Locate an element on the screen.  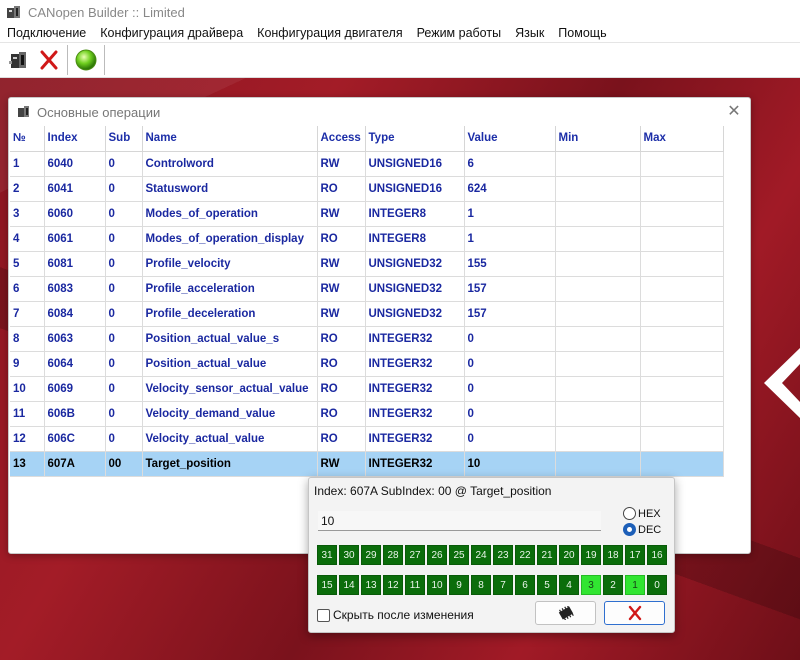
col-header-sub: Sub is located at coordinates (124, 139).